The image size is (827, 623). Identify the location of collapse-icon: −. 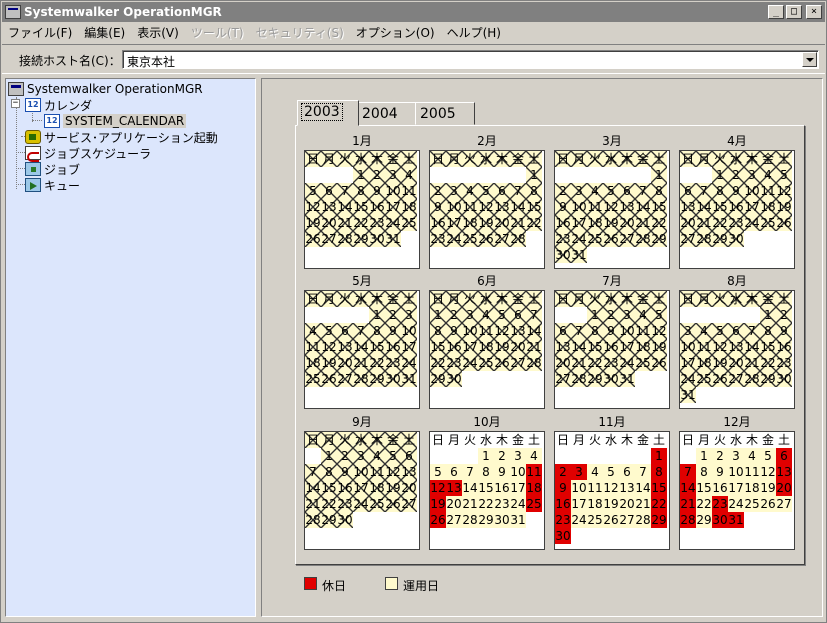
(15, 103).